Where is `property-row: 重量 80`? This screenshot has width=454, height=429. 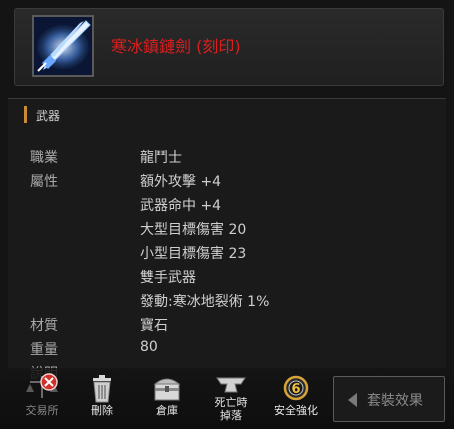 property-row: 重量 80 is located at coordinates (227, 348).